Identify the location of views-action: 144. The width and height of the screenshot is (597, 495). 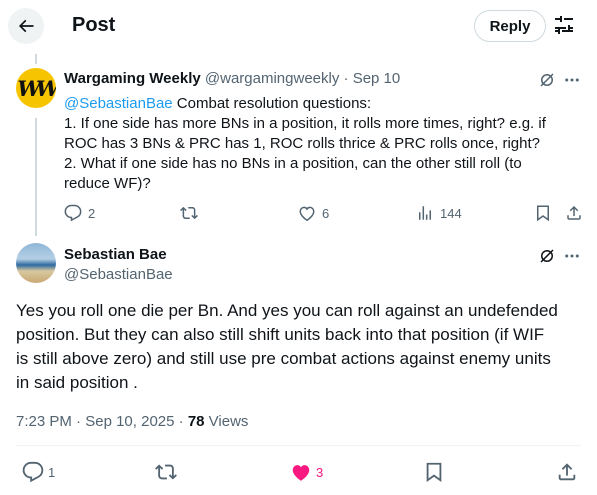
(439, 213).